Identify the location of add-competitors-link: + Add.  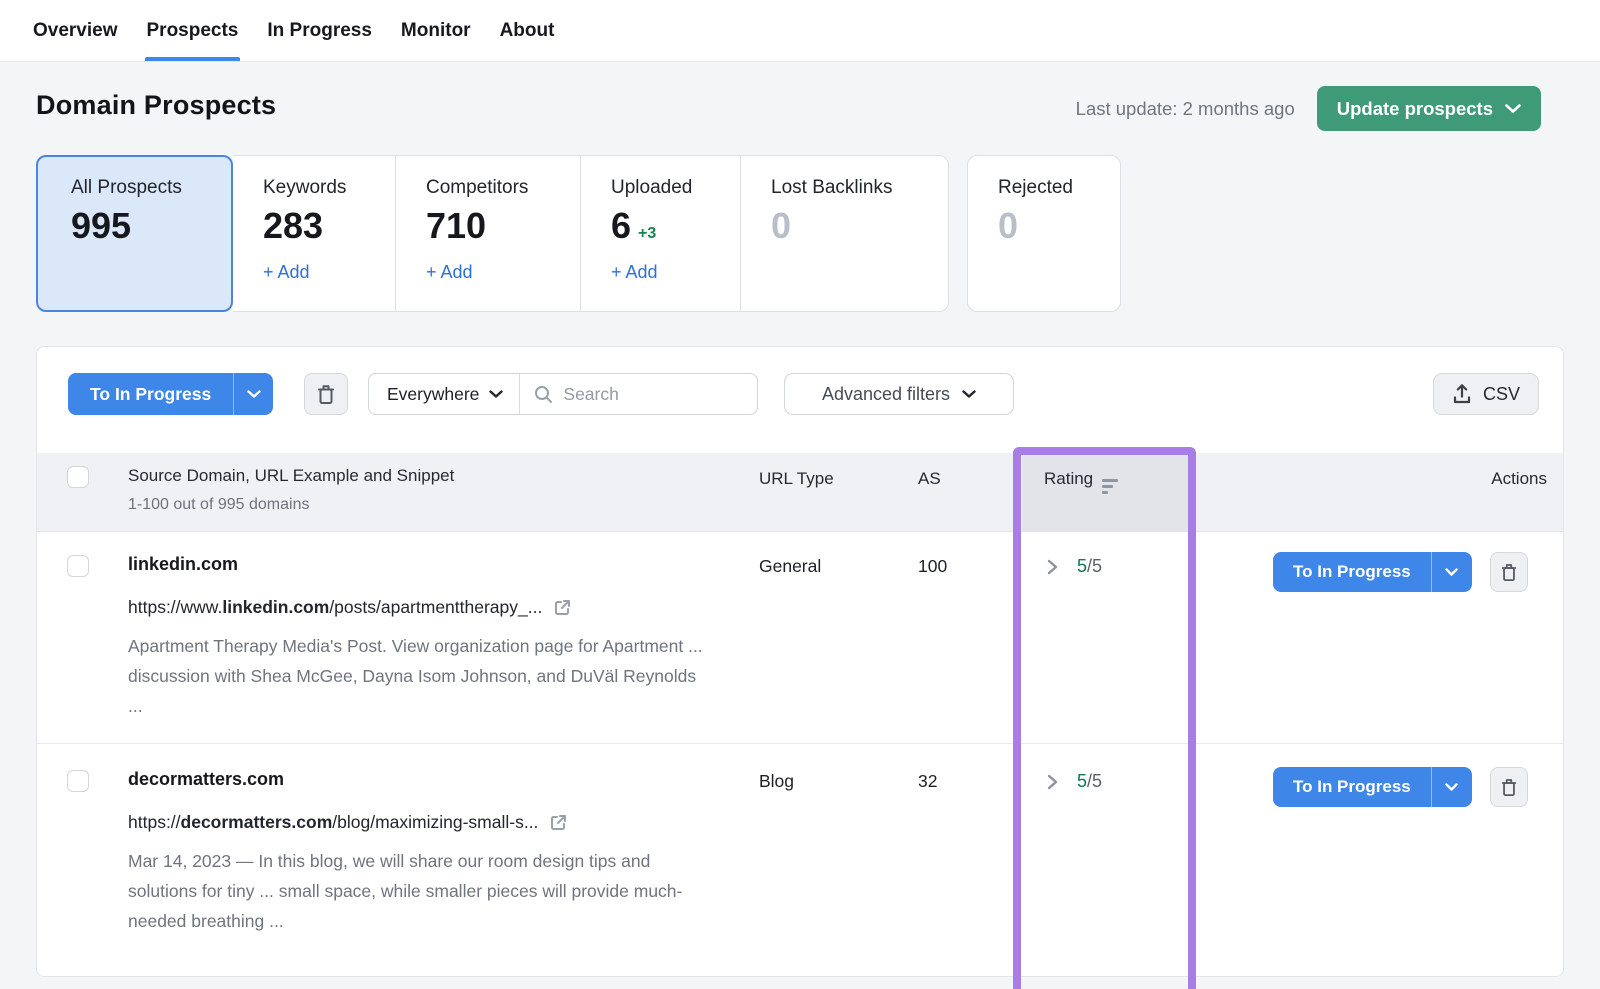
(449, 272).